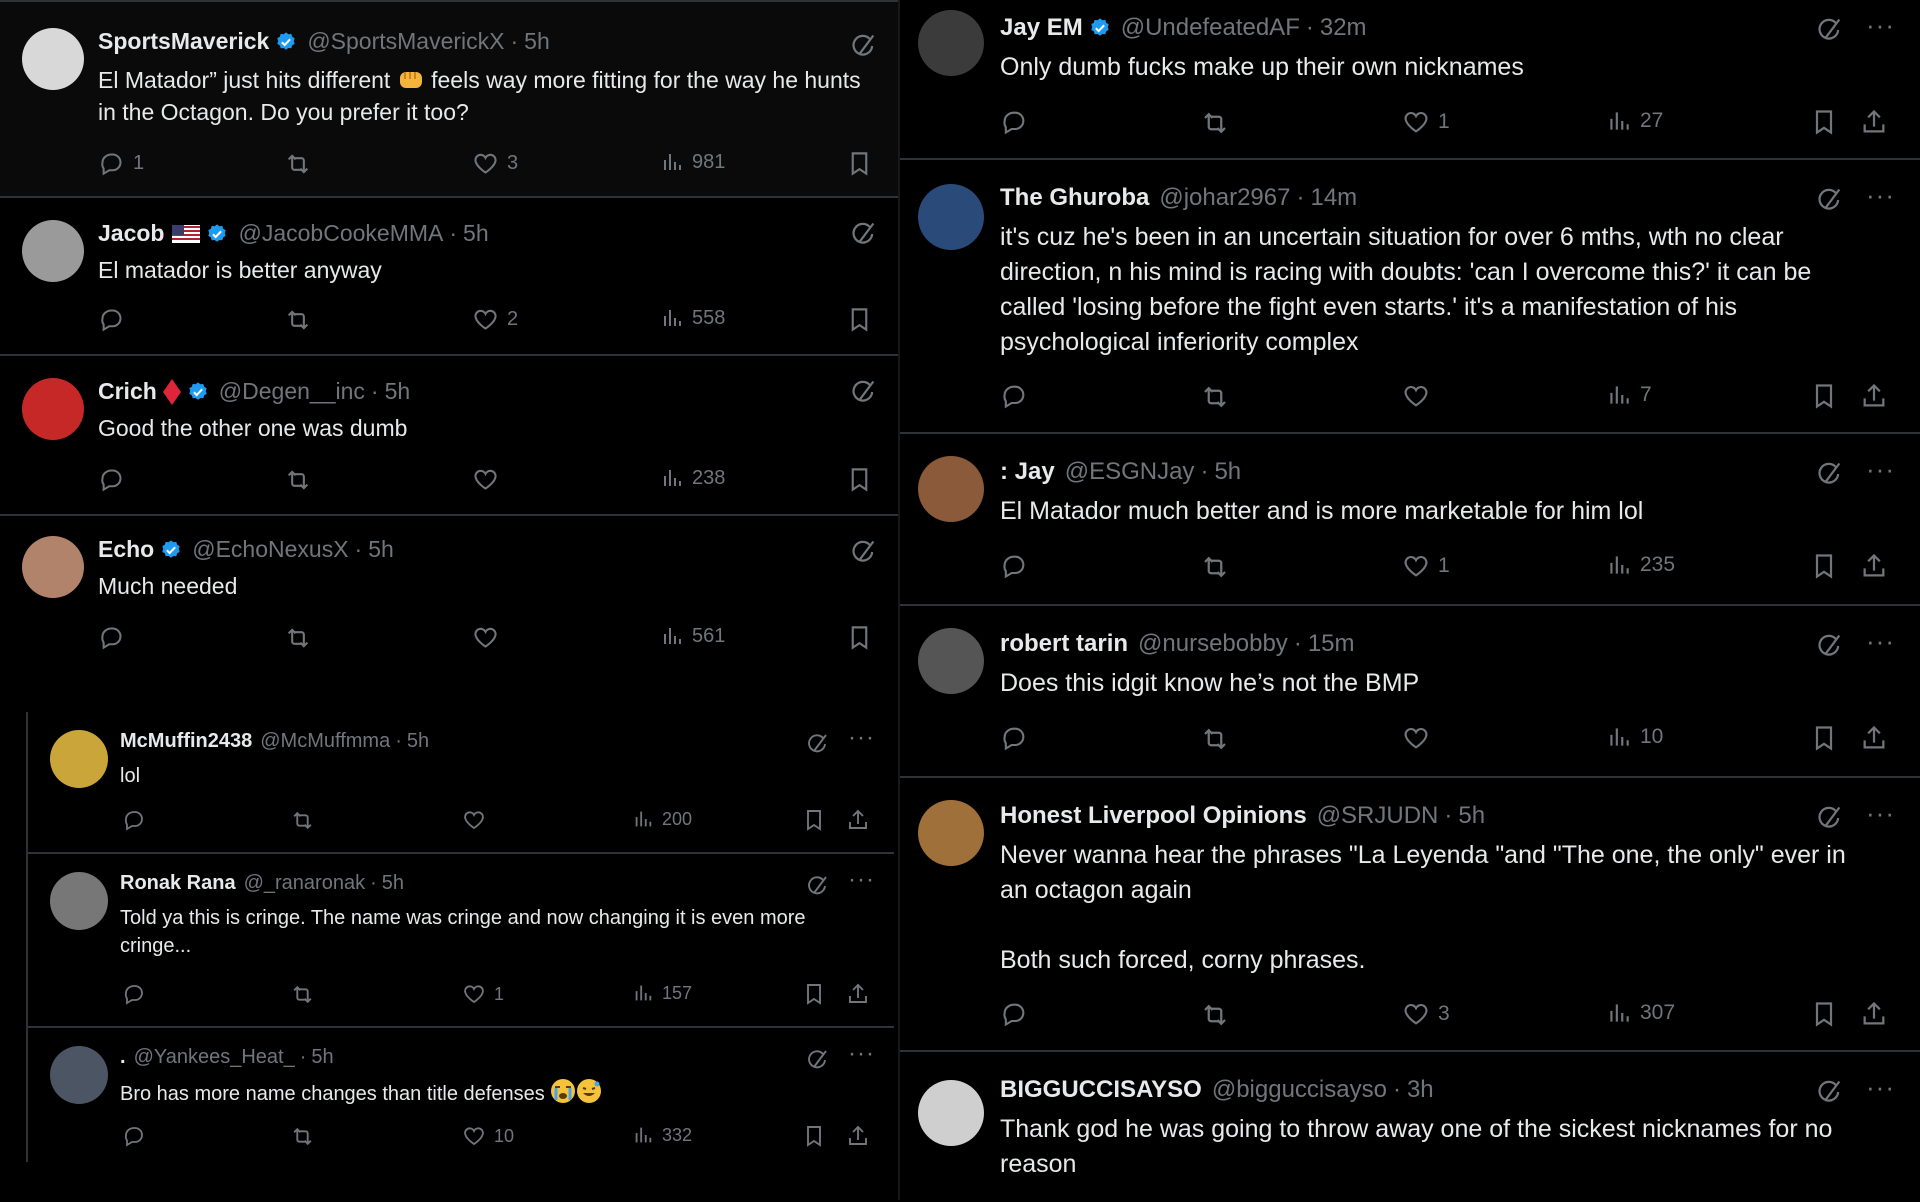 The image size is (1920, 1202). I want to click on display-name: SportsMaverick, so click(183, 41).